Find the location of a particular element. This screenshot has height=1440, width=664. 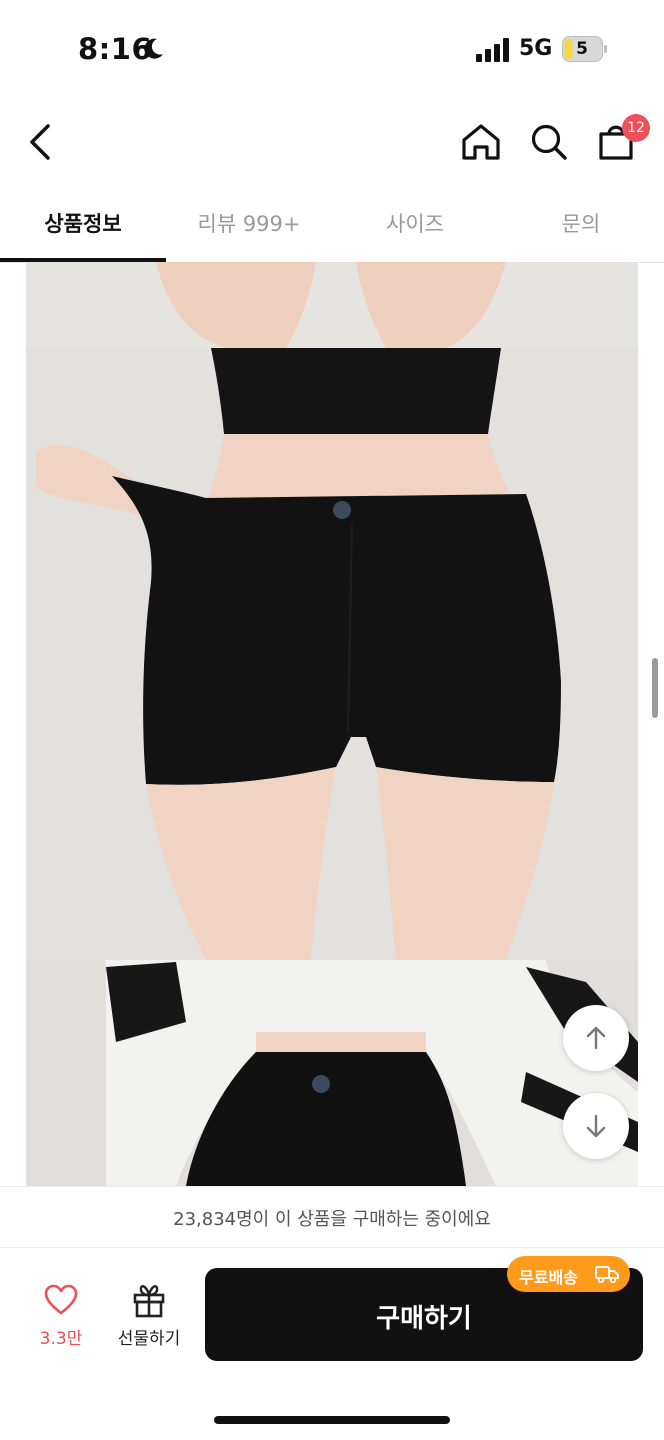

signal-icon is located at coordinates (492, 50).